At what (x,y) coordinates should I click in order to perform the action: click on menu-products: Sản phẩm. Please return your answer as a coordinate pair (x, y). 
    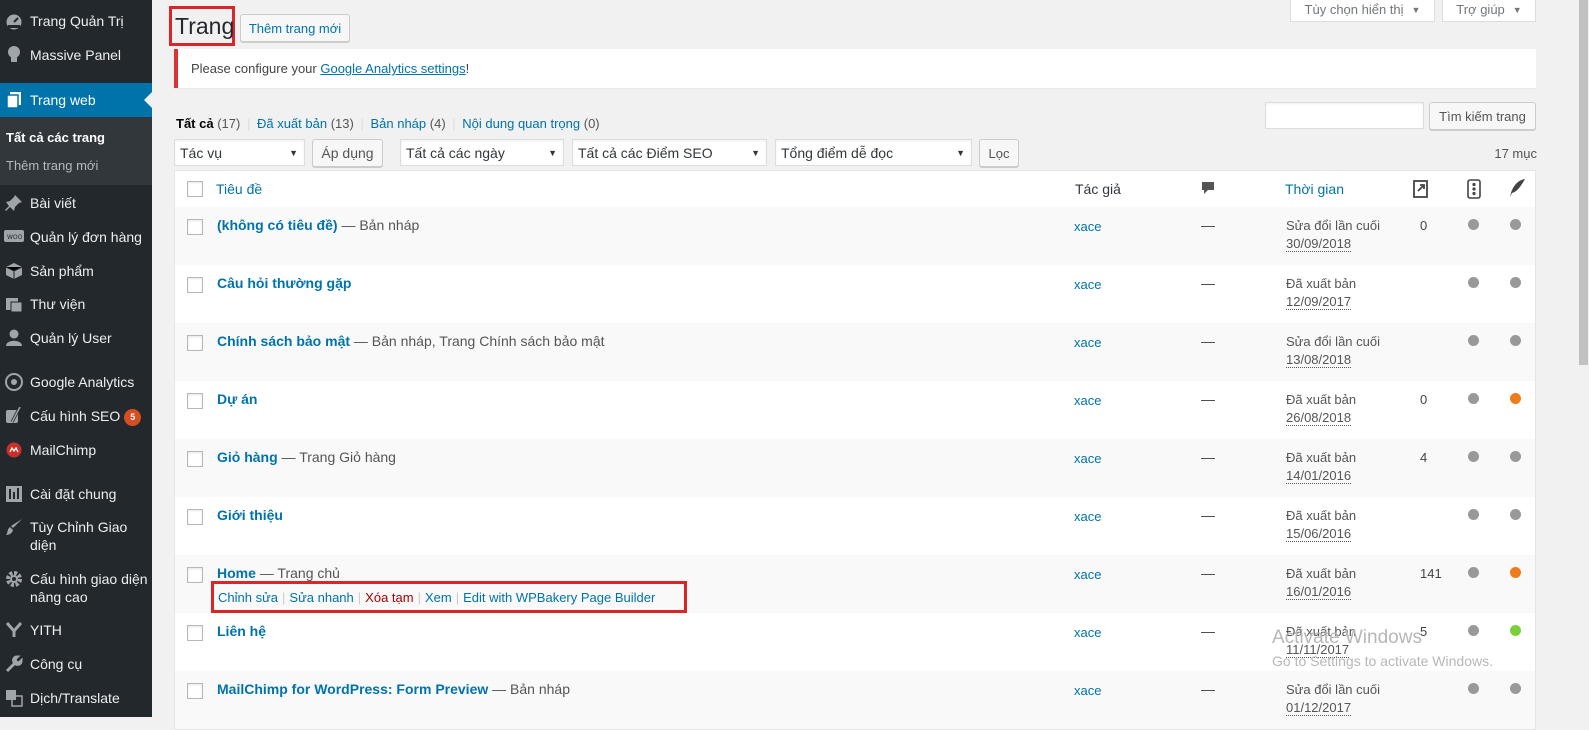
    Looking at the image, I should click on (76, 271).